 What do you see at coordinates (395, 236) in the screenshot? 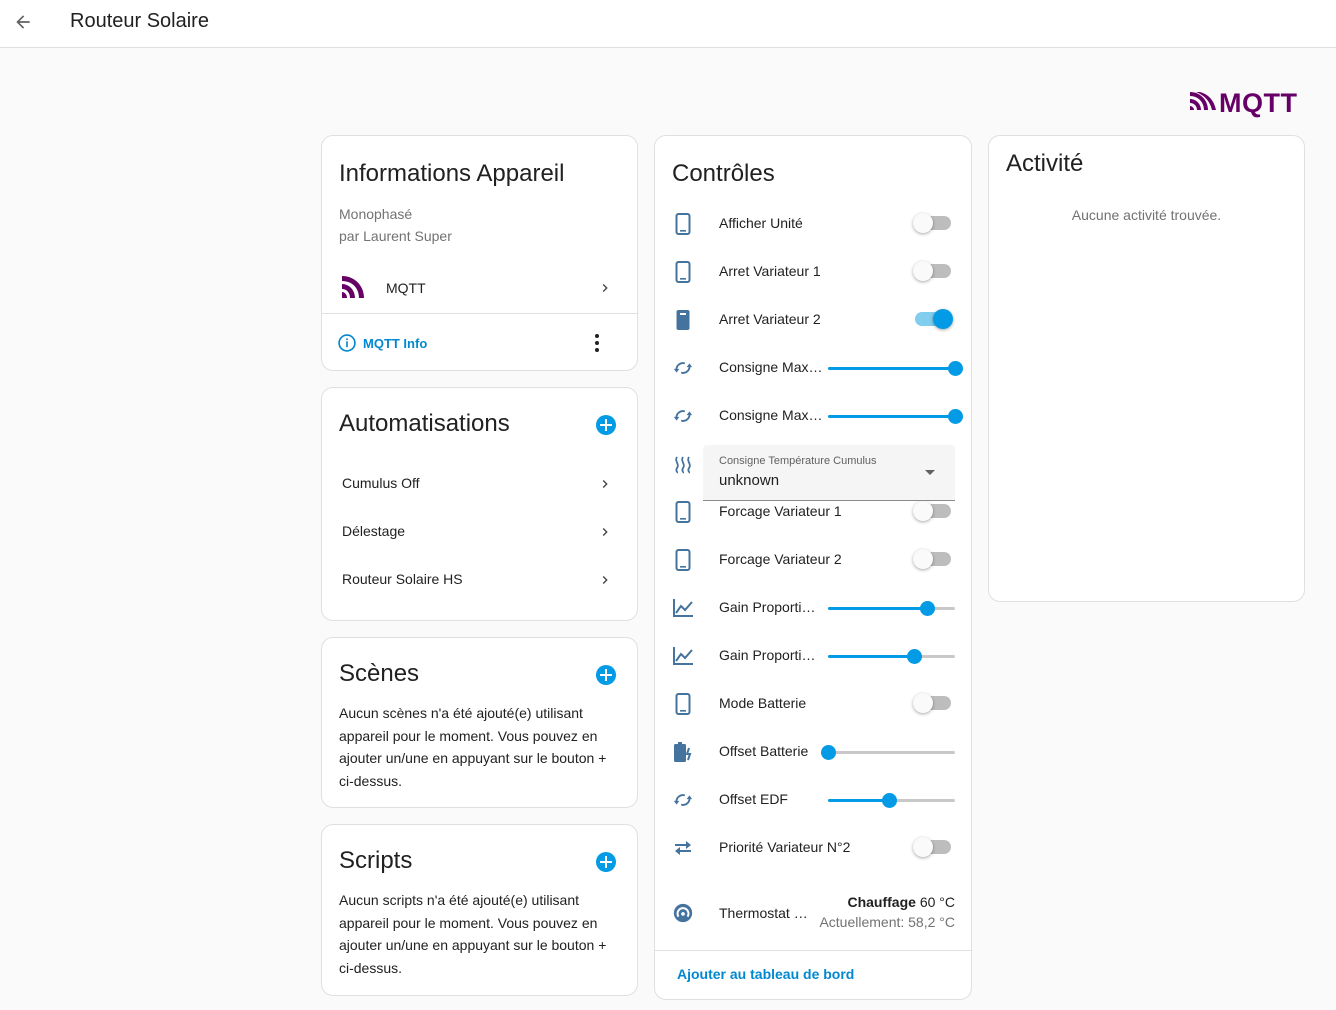
I see `device-manufacturer: par Laurent Super` at bounding box center [395, 236].